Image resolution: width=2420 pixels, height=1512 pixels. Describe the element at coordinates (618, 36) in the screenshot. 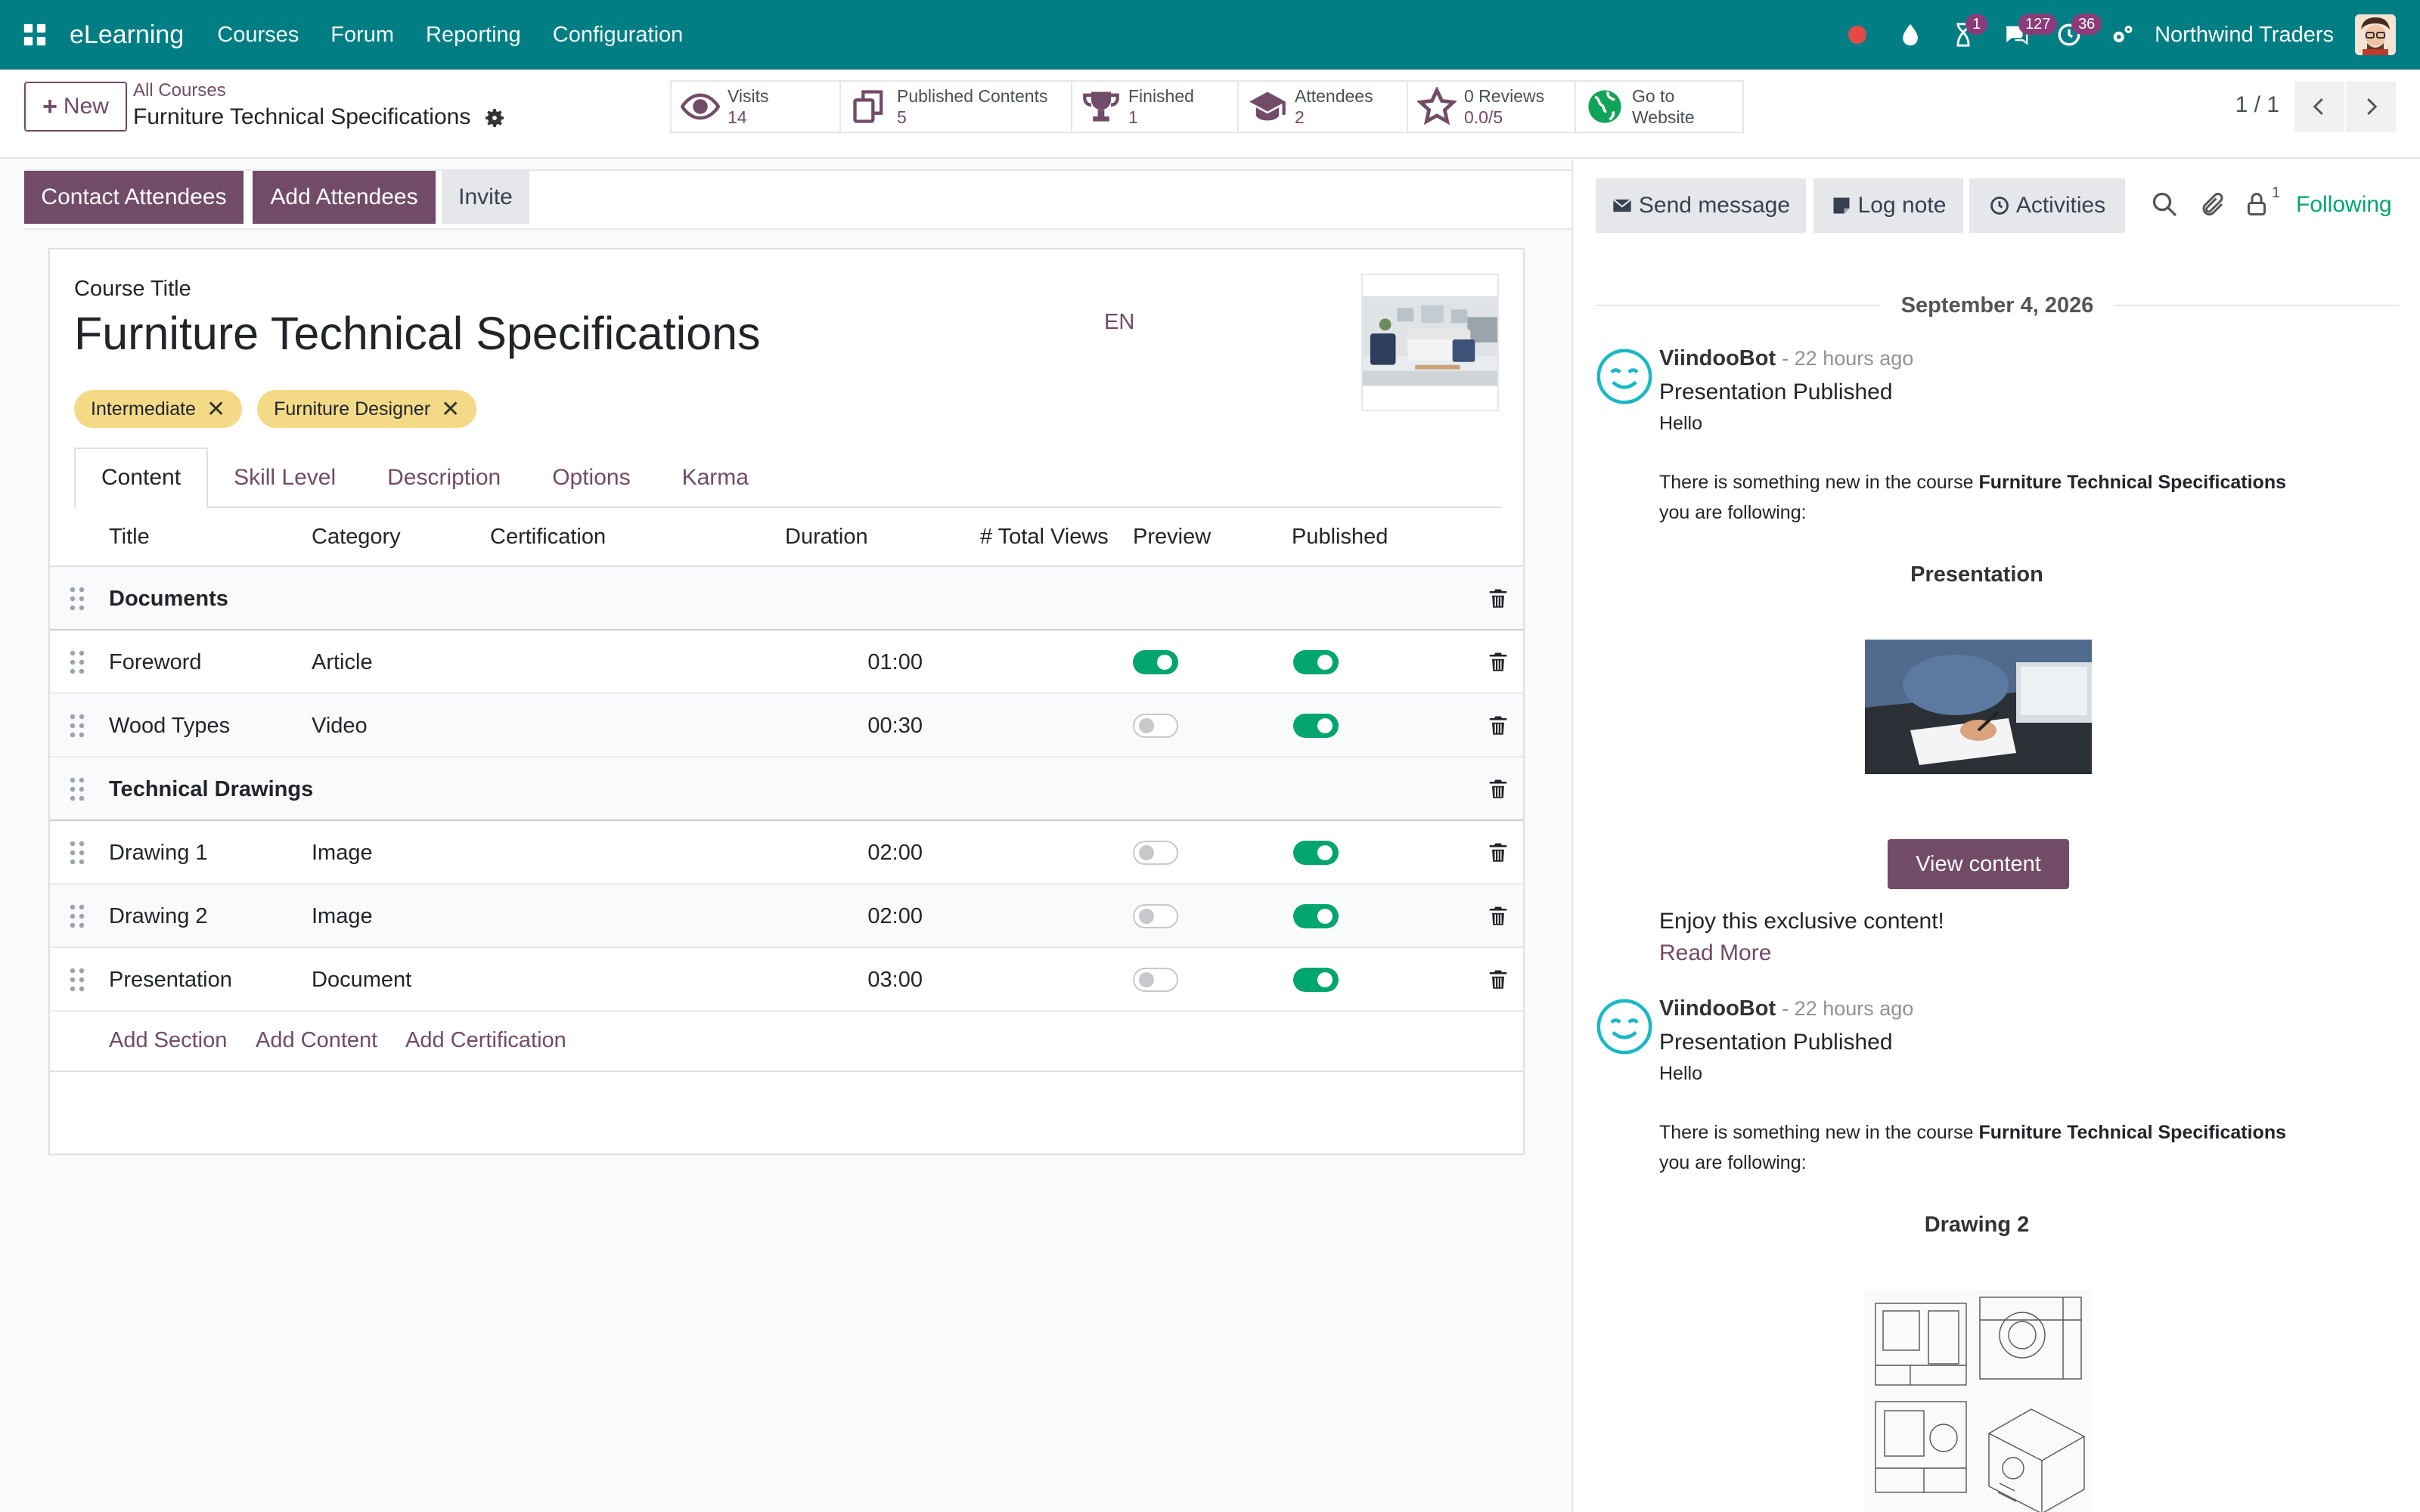

I see `menu-configuration: Configuration` at that location.